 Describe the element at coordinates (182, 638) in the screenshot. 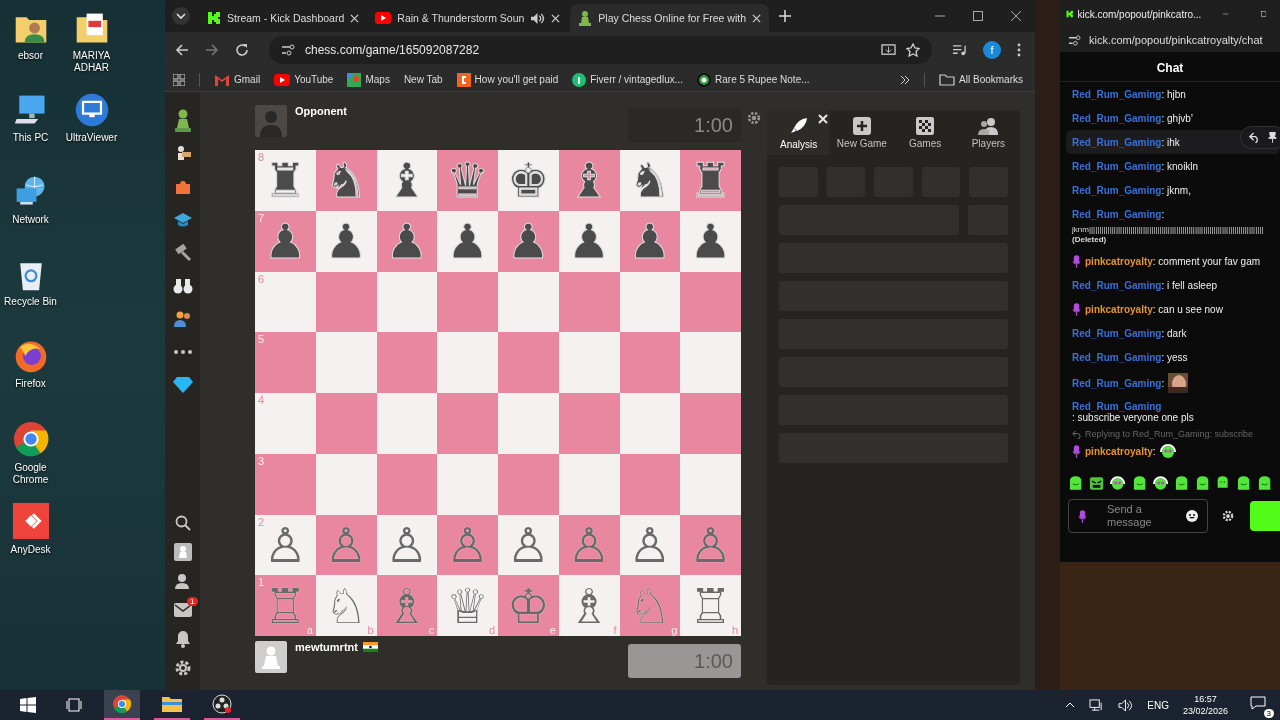

I see `bell-icon` at that location.